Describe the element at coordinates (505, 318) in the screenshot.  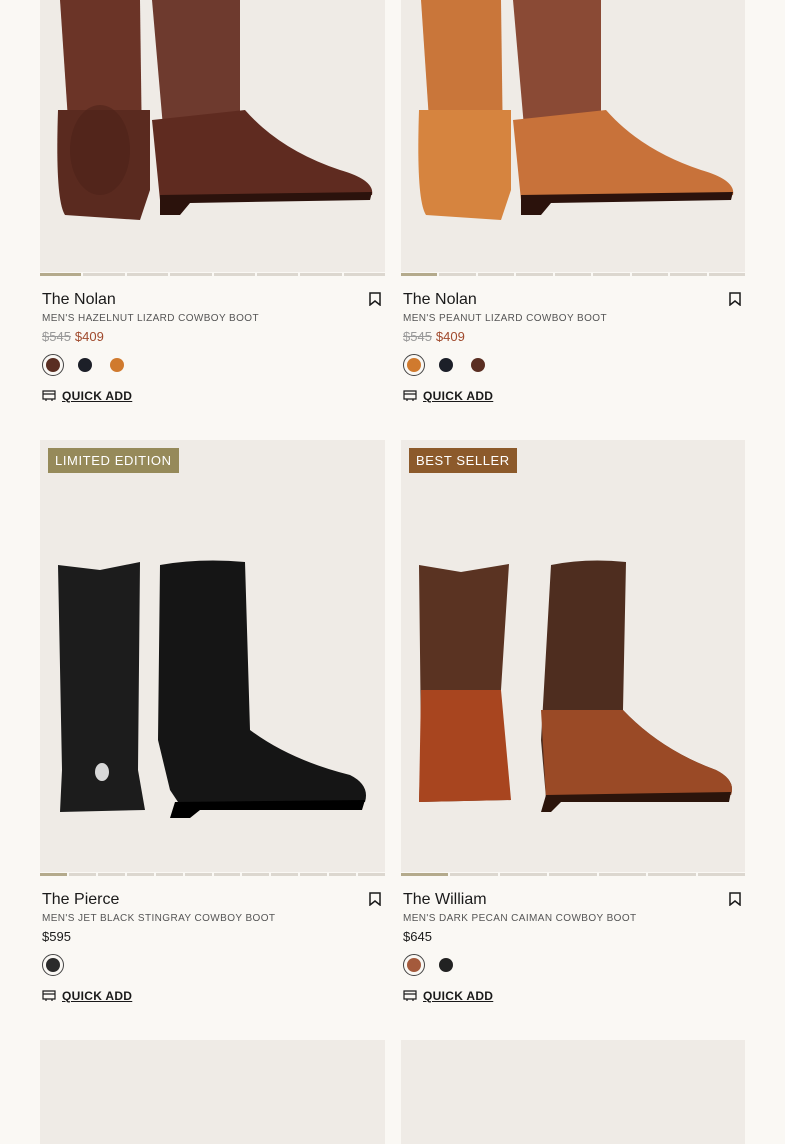
I see `product-subtitle: Men's Peanut Lizard Cowboy Boot` at that location.